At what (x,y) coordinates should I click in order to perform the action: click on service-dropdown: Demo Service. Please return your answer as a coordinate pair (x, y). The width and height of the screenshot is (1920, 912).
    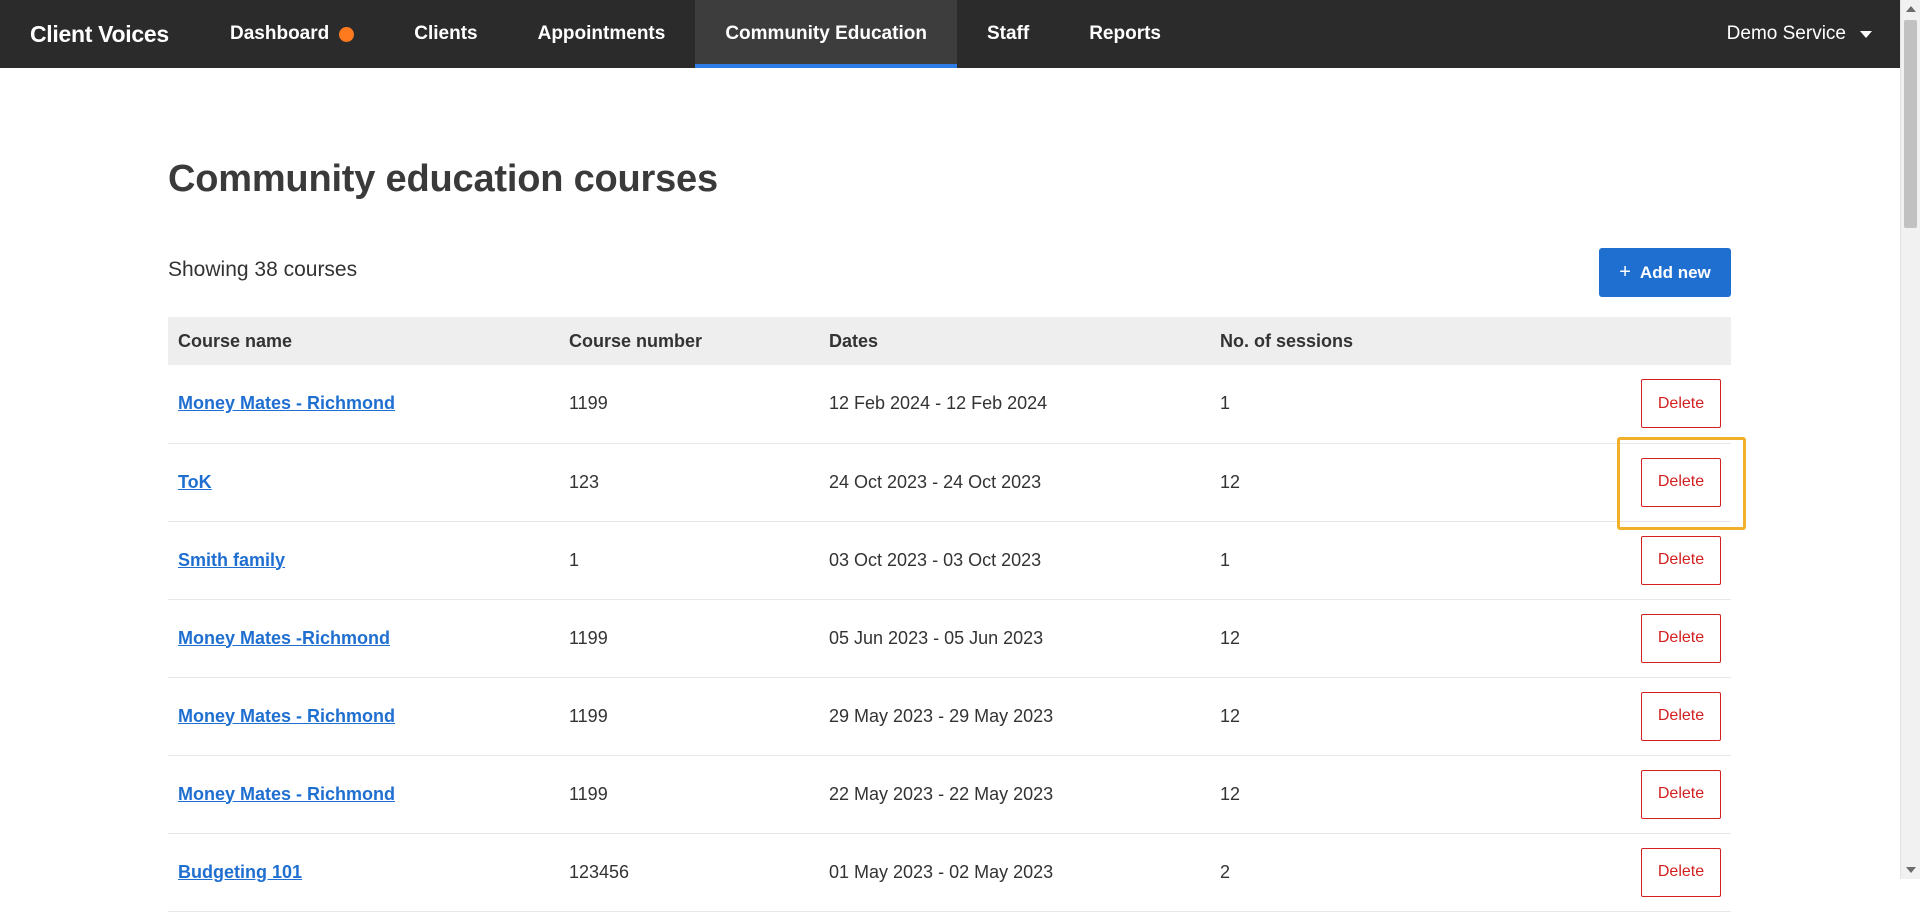
    Looking at the image, I should click on (1813, 34).